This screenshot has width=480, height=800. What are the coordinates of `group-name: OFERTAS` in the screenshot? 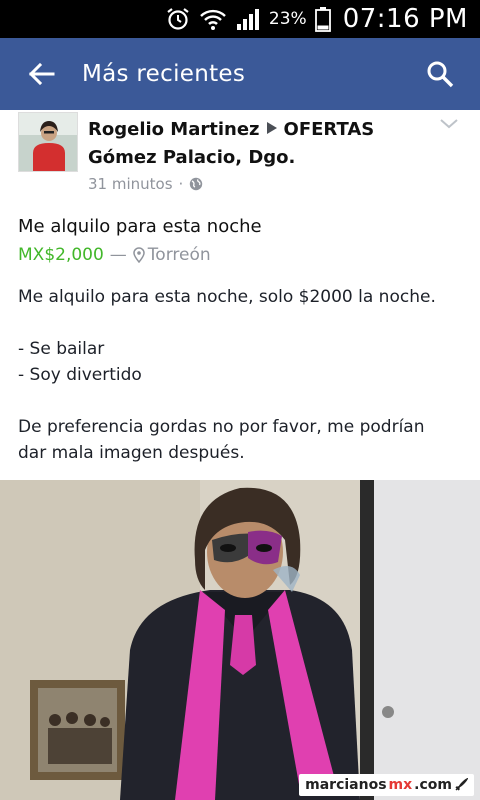 It's located at (329, 129).